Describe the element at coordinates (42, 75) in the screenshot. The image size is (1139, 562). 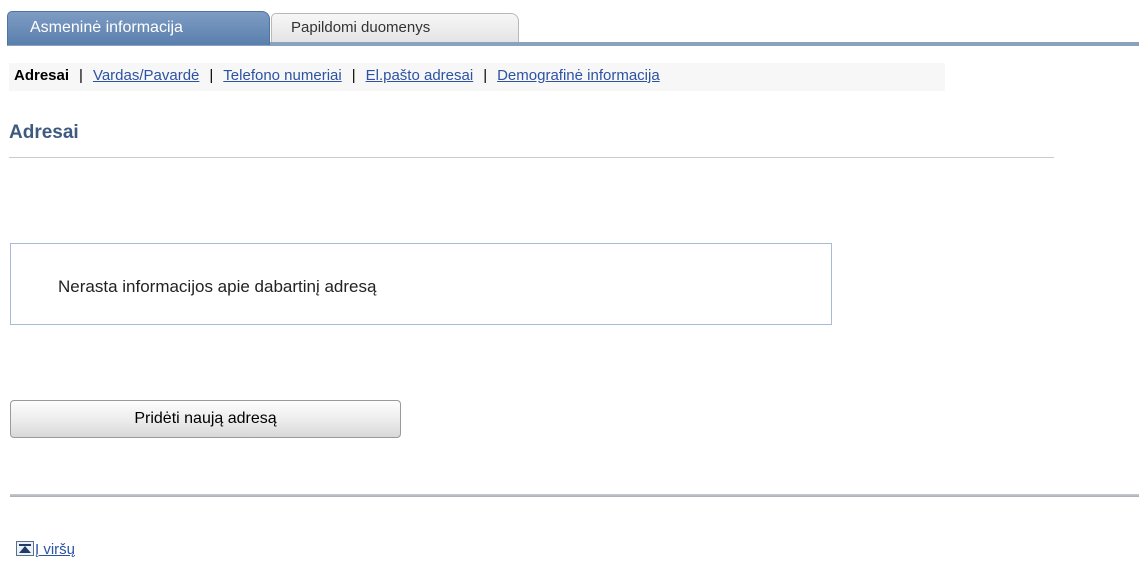
I see `subnav-current-addresses: Adresai` at that location.